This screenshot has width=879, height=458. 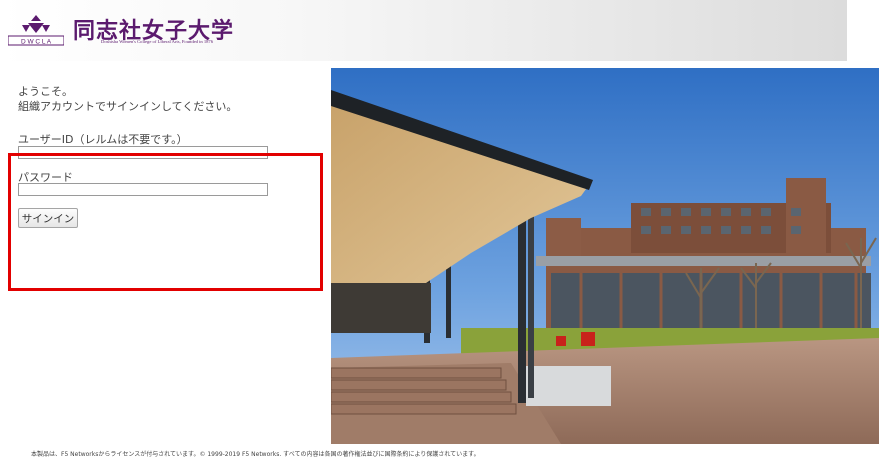 What do you see at coordinates (45, 91) in the screenshot?
I see `welcome-text: ようこそ。` at bounding box center [45, 91].